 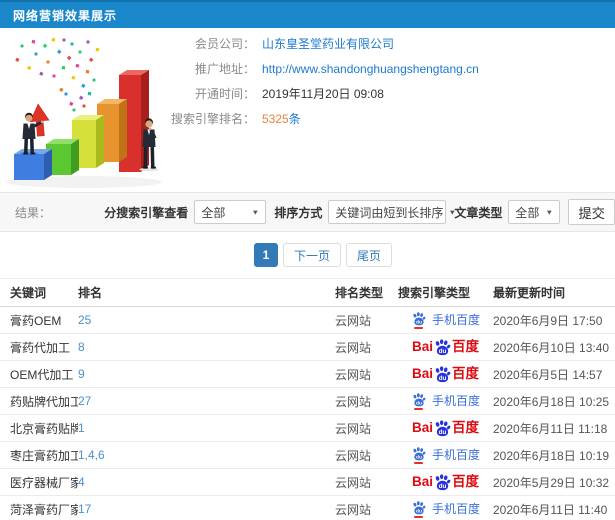 I want to click on keyword-cell: 北京膏药贴牌, so click(x=44, y=428).